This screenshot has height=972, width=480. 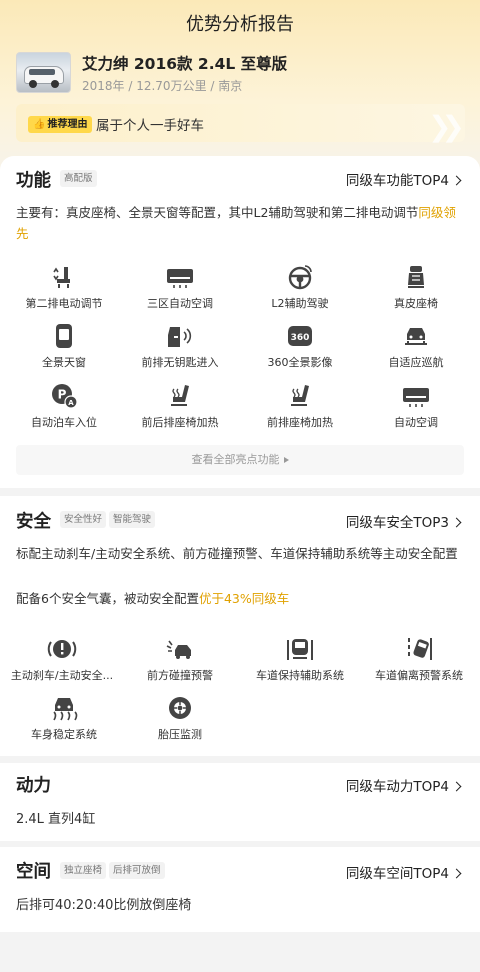 I want to click on keyless-entry-icon, so click(x=180, y=337).